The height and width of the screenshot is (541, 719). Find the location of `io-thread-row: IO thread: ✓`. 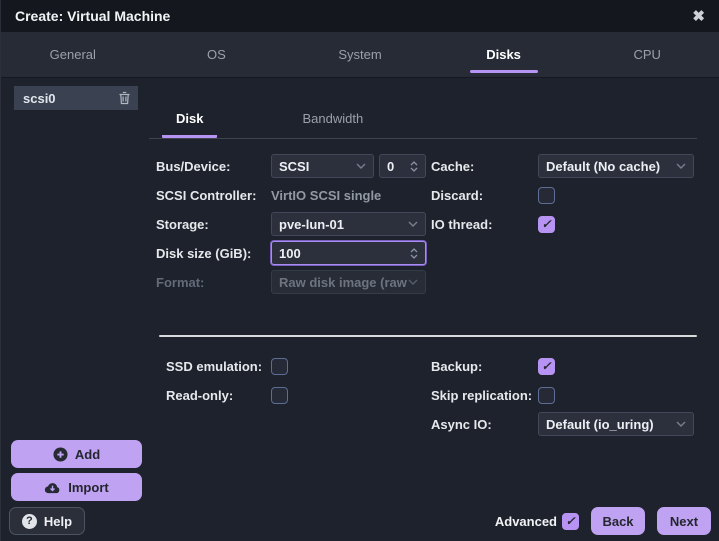

io-thread-row: IO thread: ✓ is located at coordinates (564, 224).